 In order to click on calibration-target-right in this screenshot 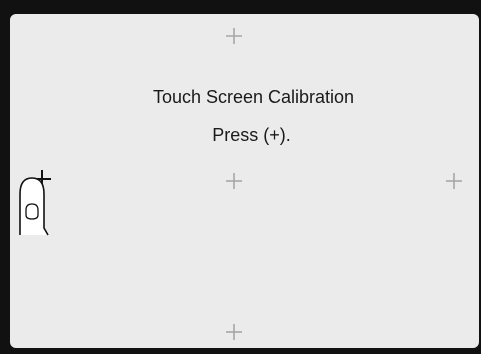, I will do `click(454, 181)`.